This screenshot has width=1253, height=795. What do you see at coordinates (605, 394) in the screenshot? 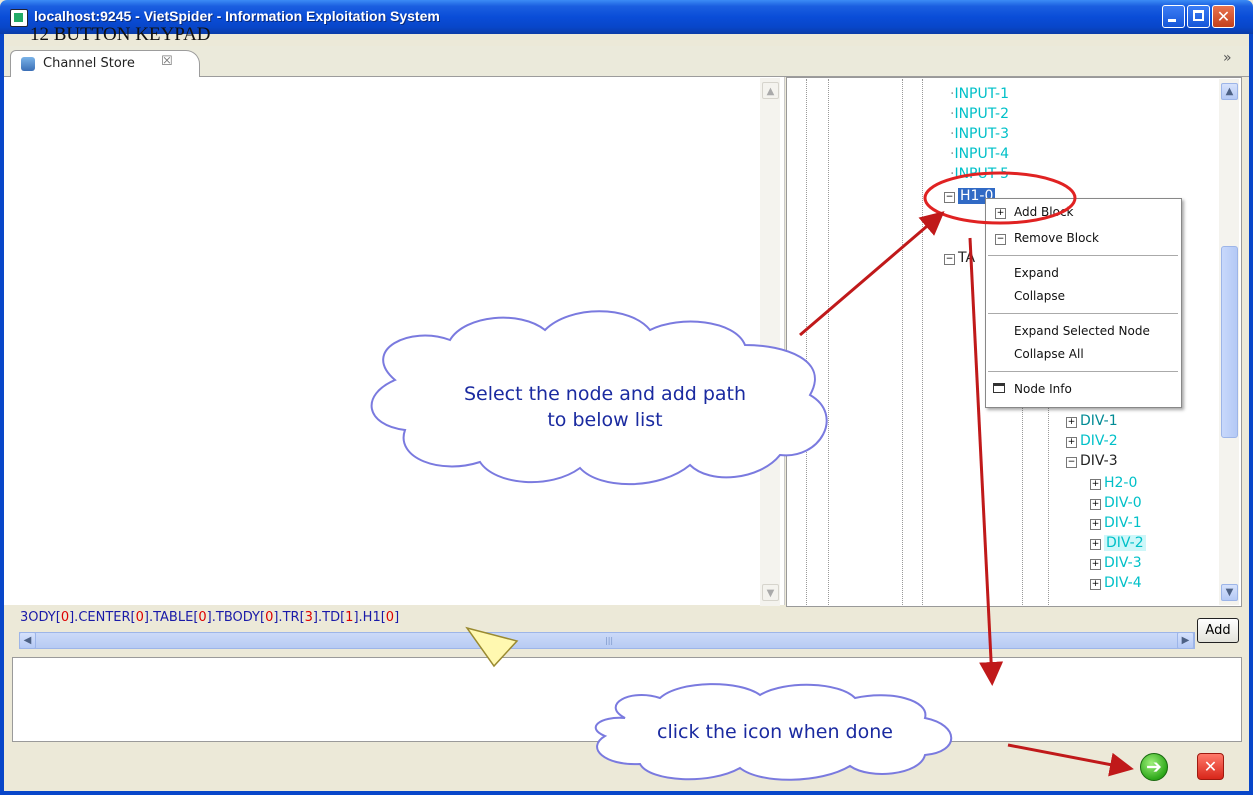
I see `annotation-line-1: Select the node and add path` at bounding box center [605, 394].